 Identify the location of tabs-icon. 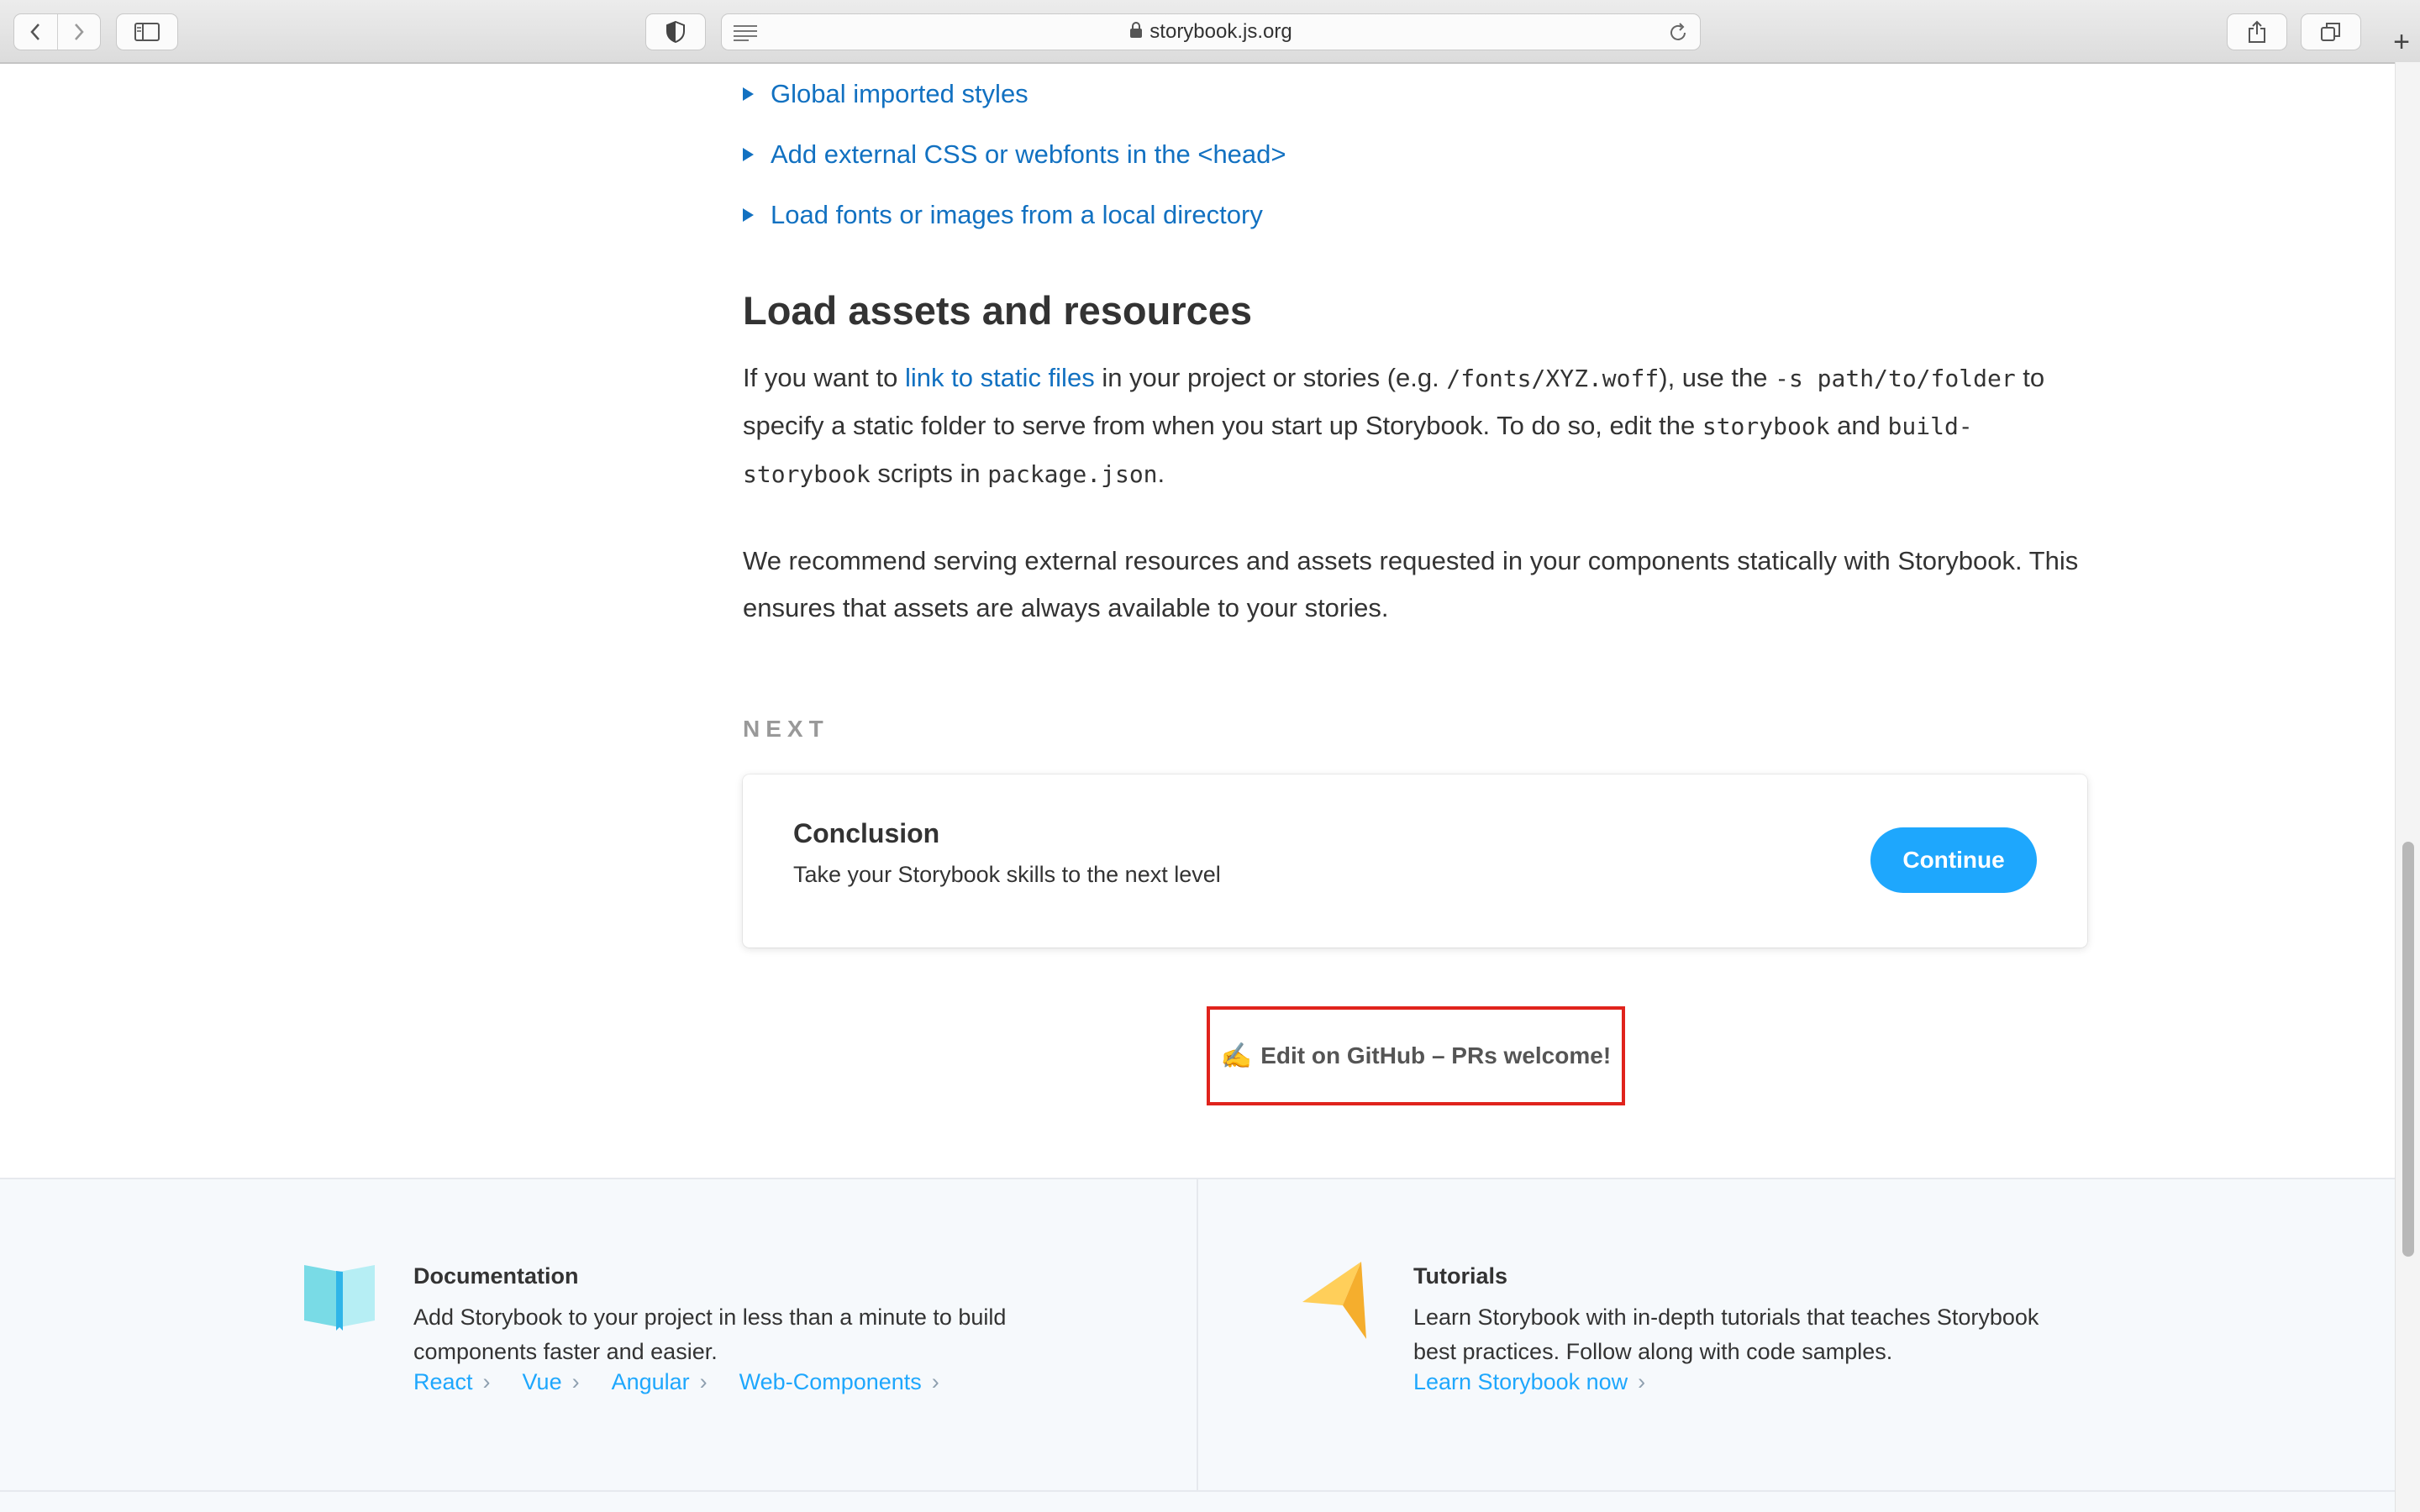
(2330, 32).